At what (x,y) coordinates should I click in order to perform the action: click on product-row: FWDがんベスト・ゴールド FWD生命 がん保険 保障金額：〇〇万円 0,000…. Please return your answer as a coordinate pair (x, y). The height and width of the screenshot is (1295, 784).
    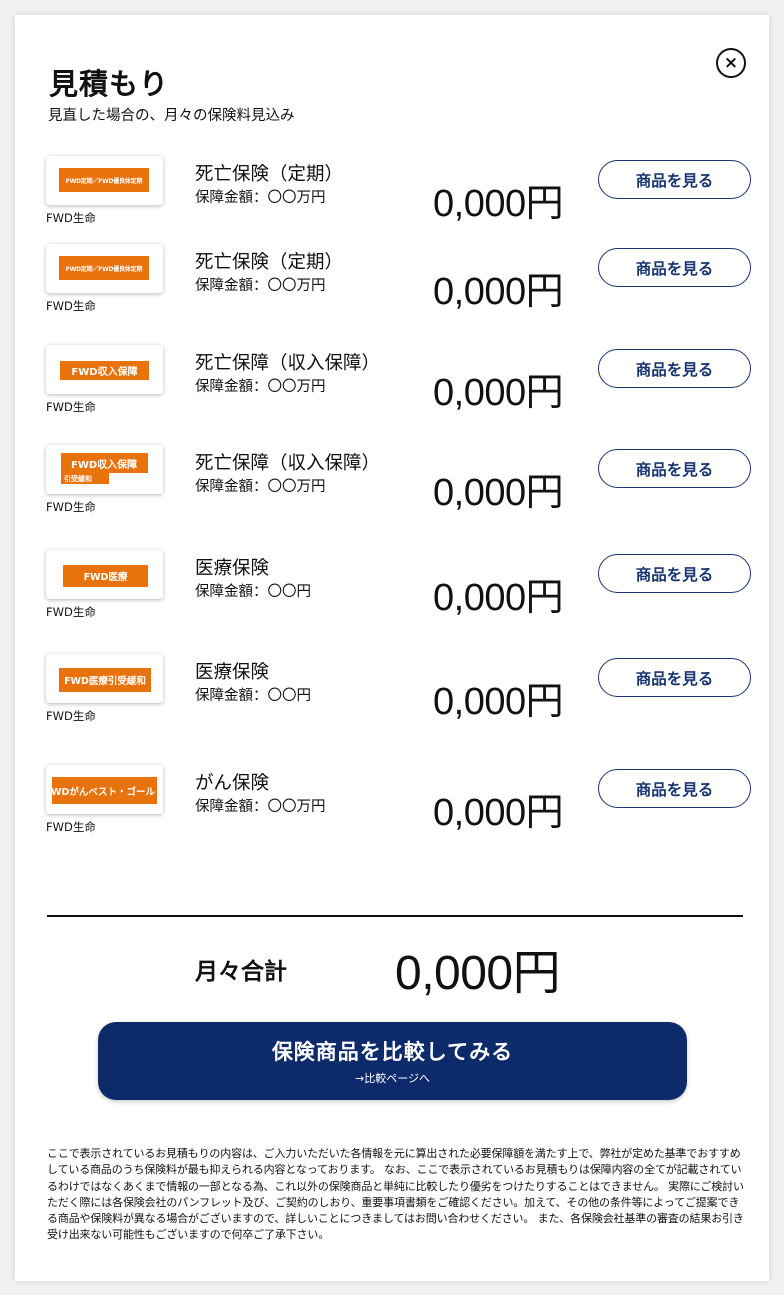
    Looking at the image, I should click on (392, 810).